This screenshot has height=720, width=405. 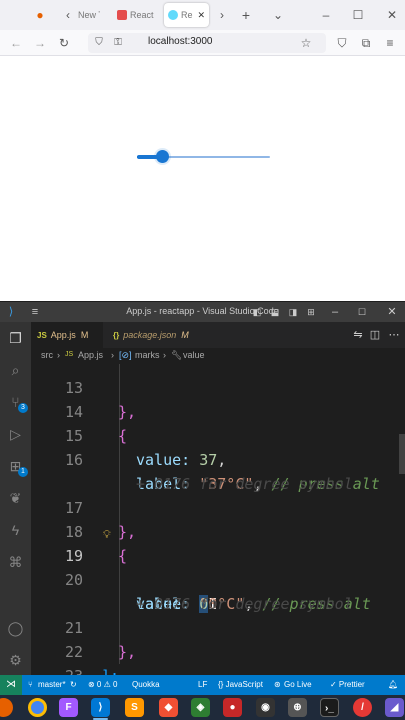 I want to click on terminal-icon: ›_, so click(x=329, y=707).